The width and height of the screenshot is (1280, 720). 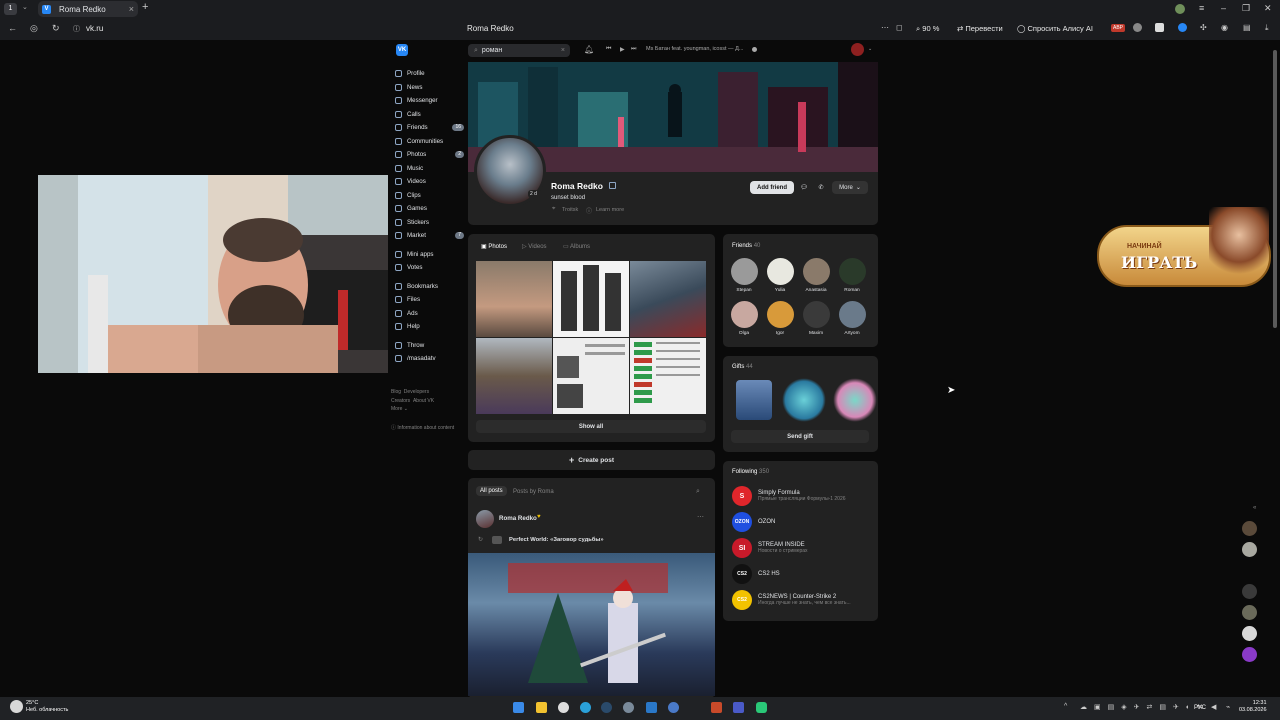 I want to click on tab-posts-by-roma: Posts by Roma, so click(x=533, y=492).